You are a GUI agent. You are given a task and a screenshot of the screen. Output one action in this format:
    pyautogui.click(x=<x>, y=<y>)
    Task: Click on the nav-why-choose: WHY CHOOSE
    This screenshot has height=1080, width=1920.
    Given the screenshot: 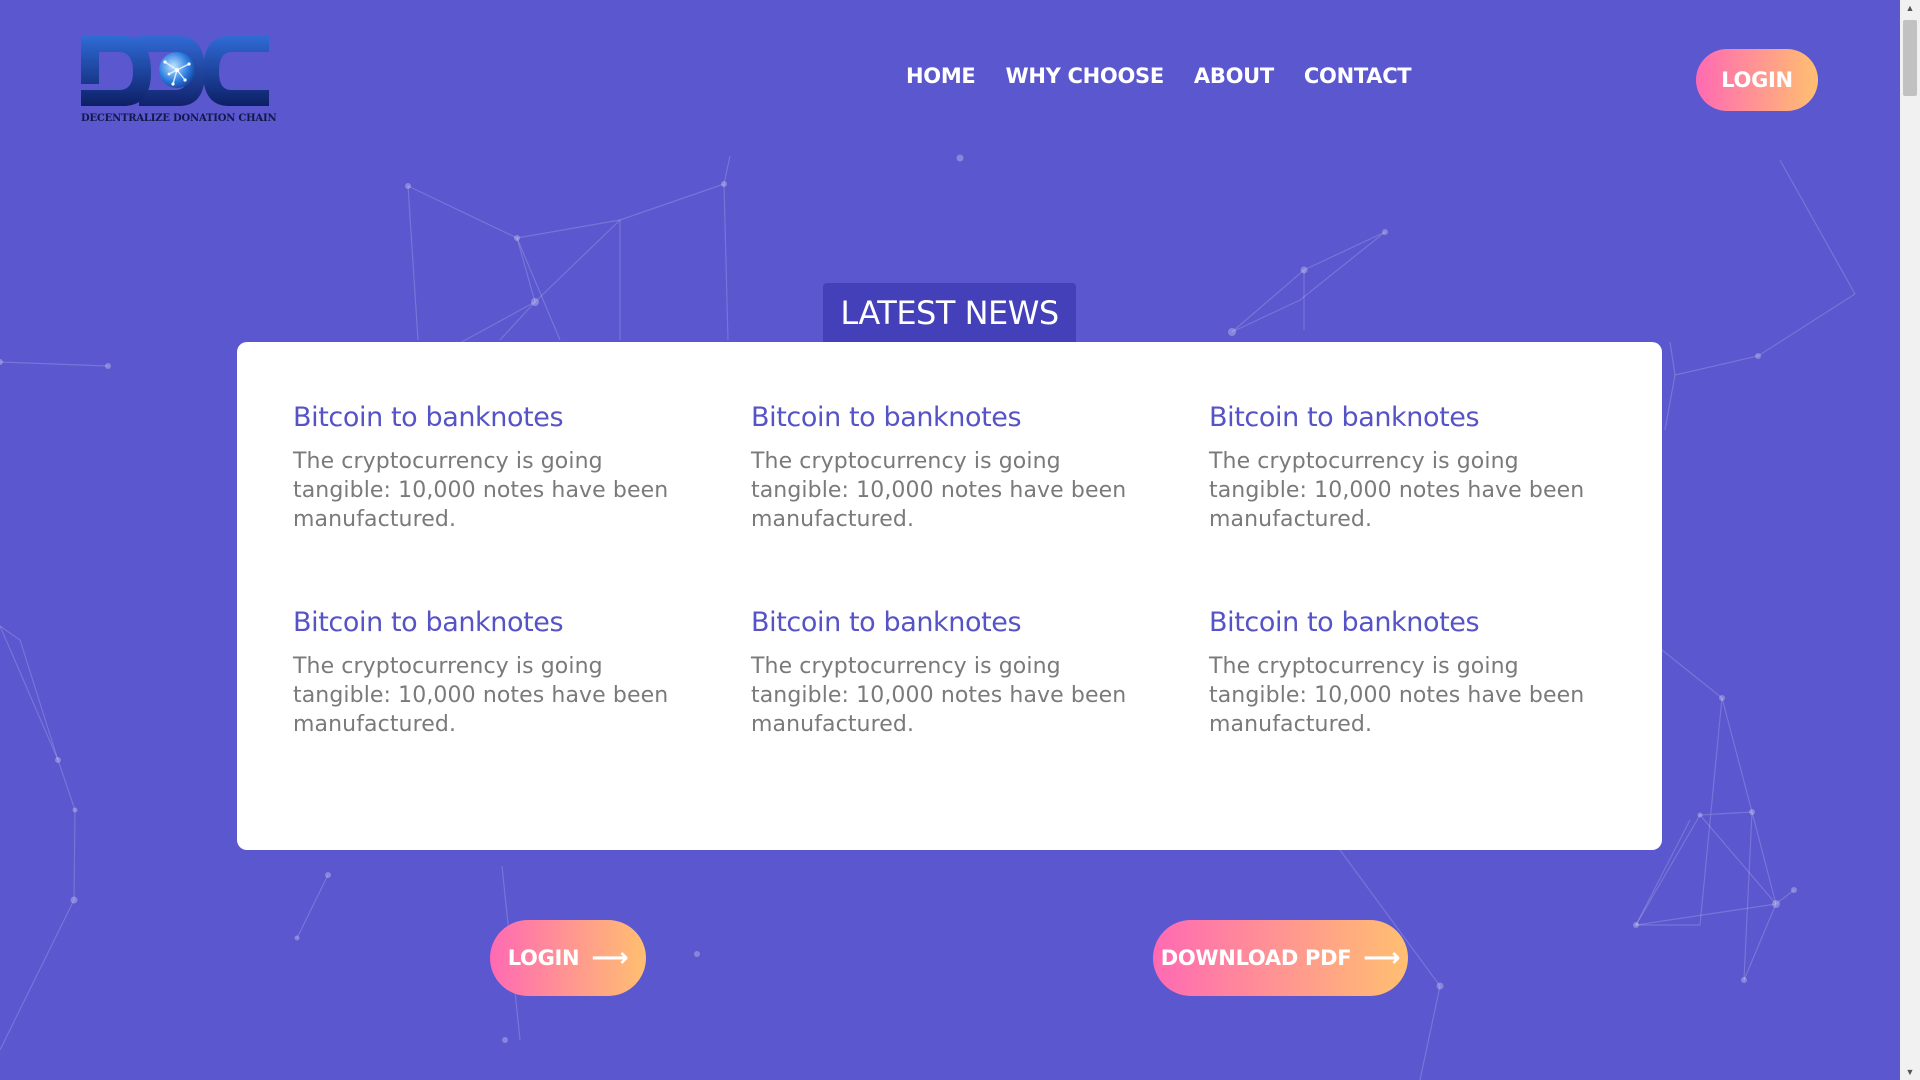 What is the action you would take?
    pyautogui.click(x=1084, y=76)
    